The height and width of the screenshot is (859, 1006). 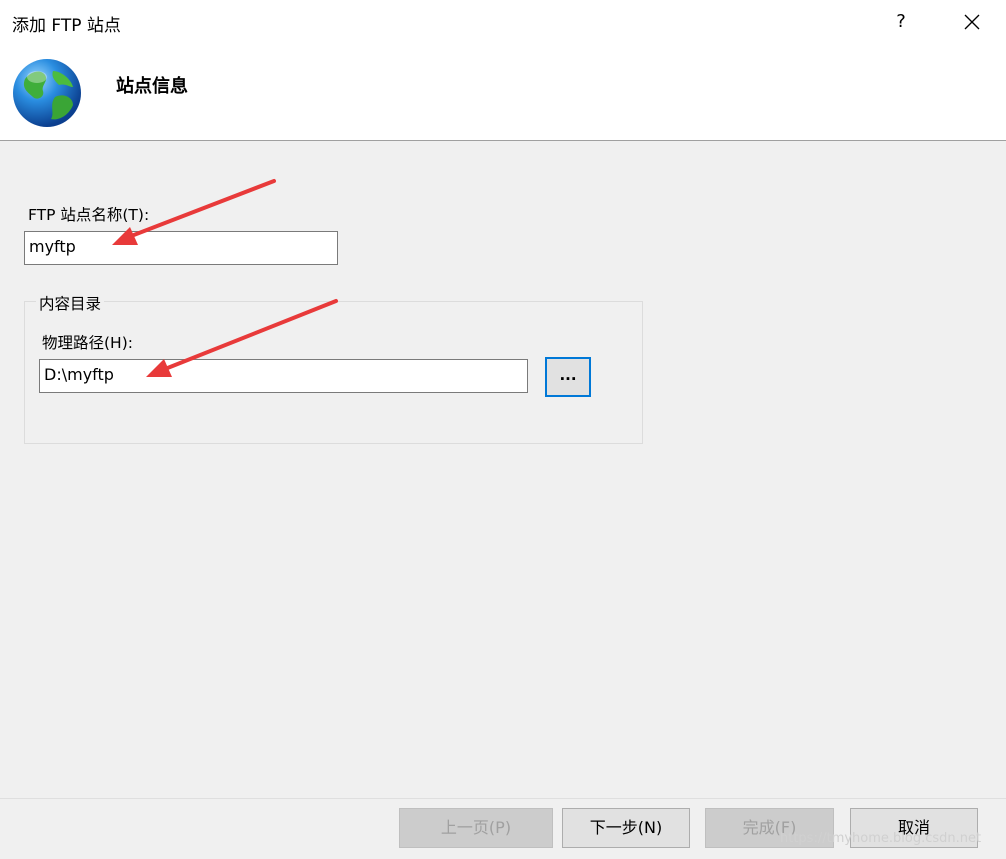 What do you see at coordinates (283, 376) in the screenshot?
I see `physical-path-input: D:\myftp` at bounding box center [283, 376].